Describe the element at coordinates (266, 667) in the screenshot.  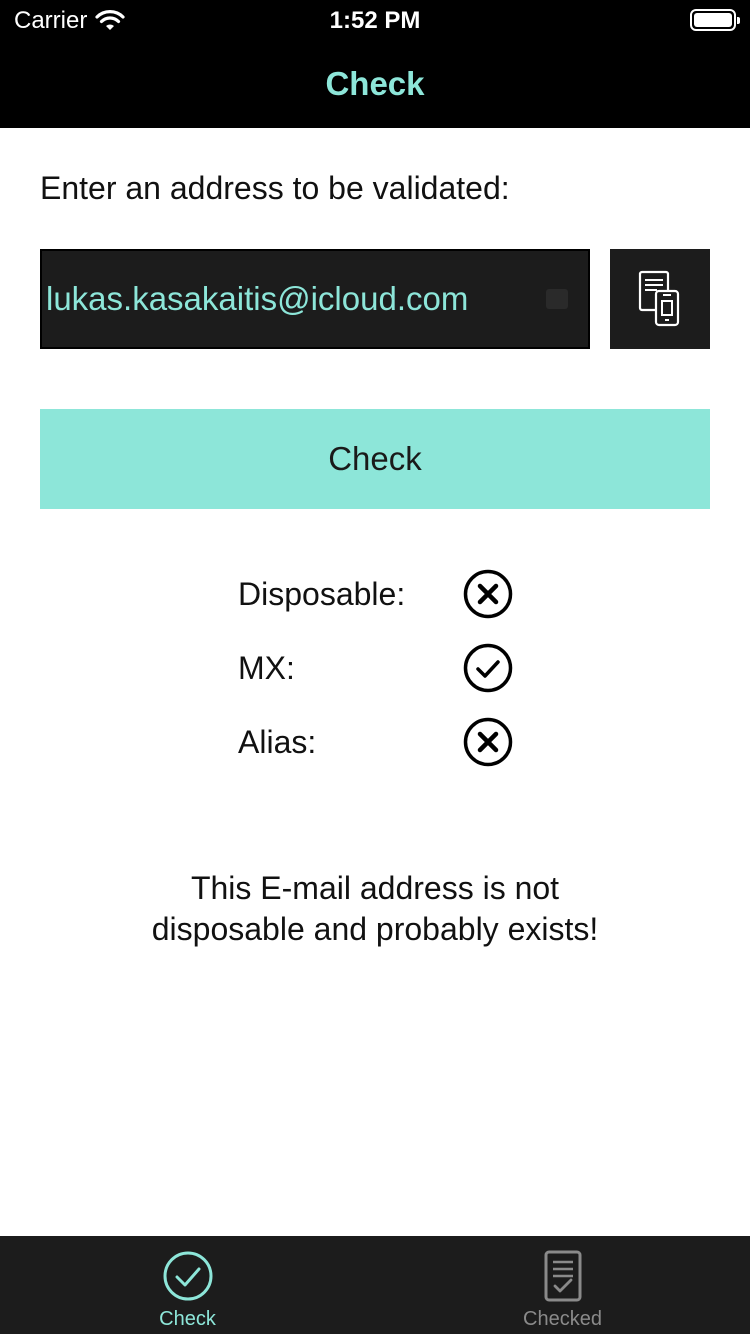
I see `result-label: MX:` at that location.